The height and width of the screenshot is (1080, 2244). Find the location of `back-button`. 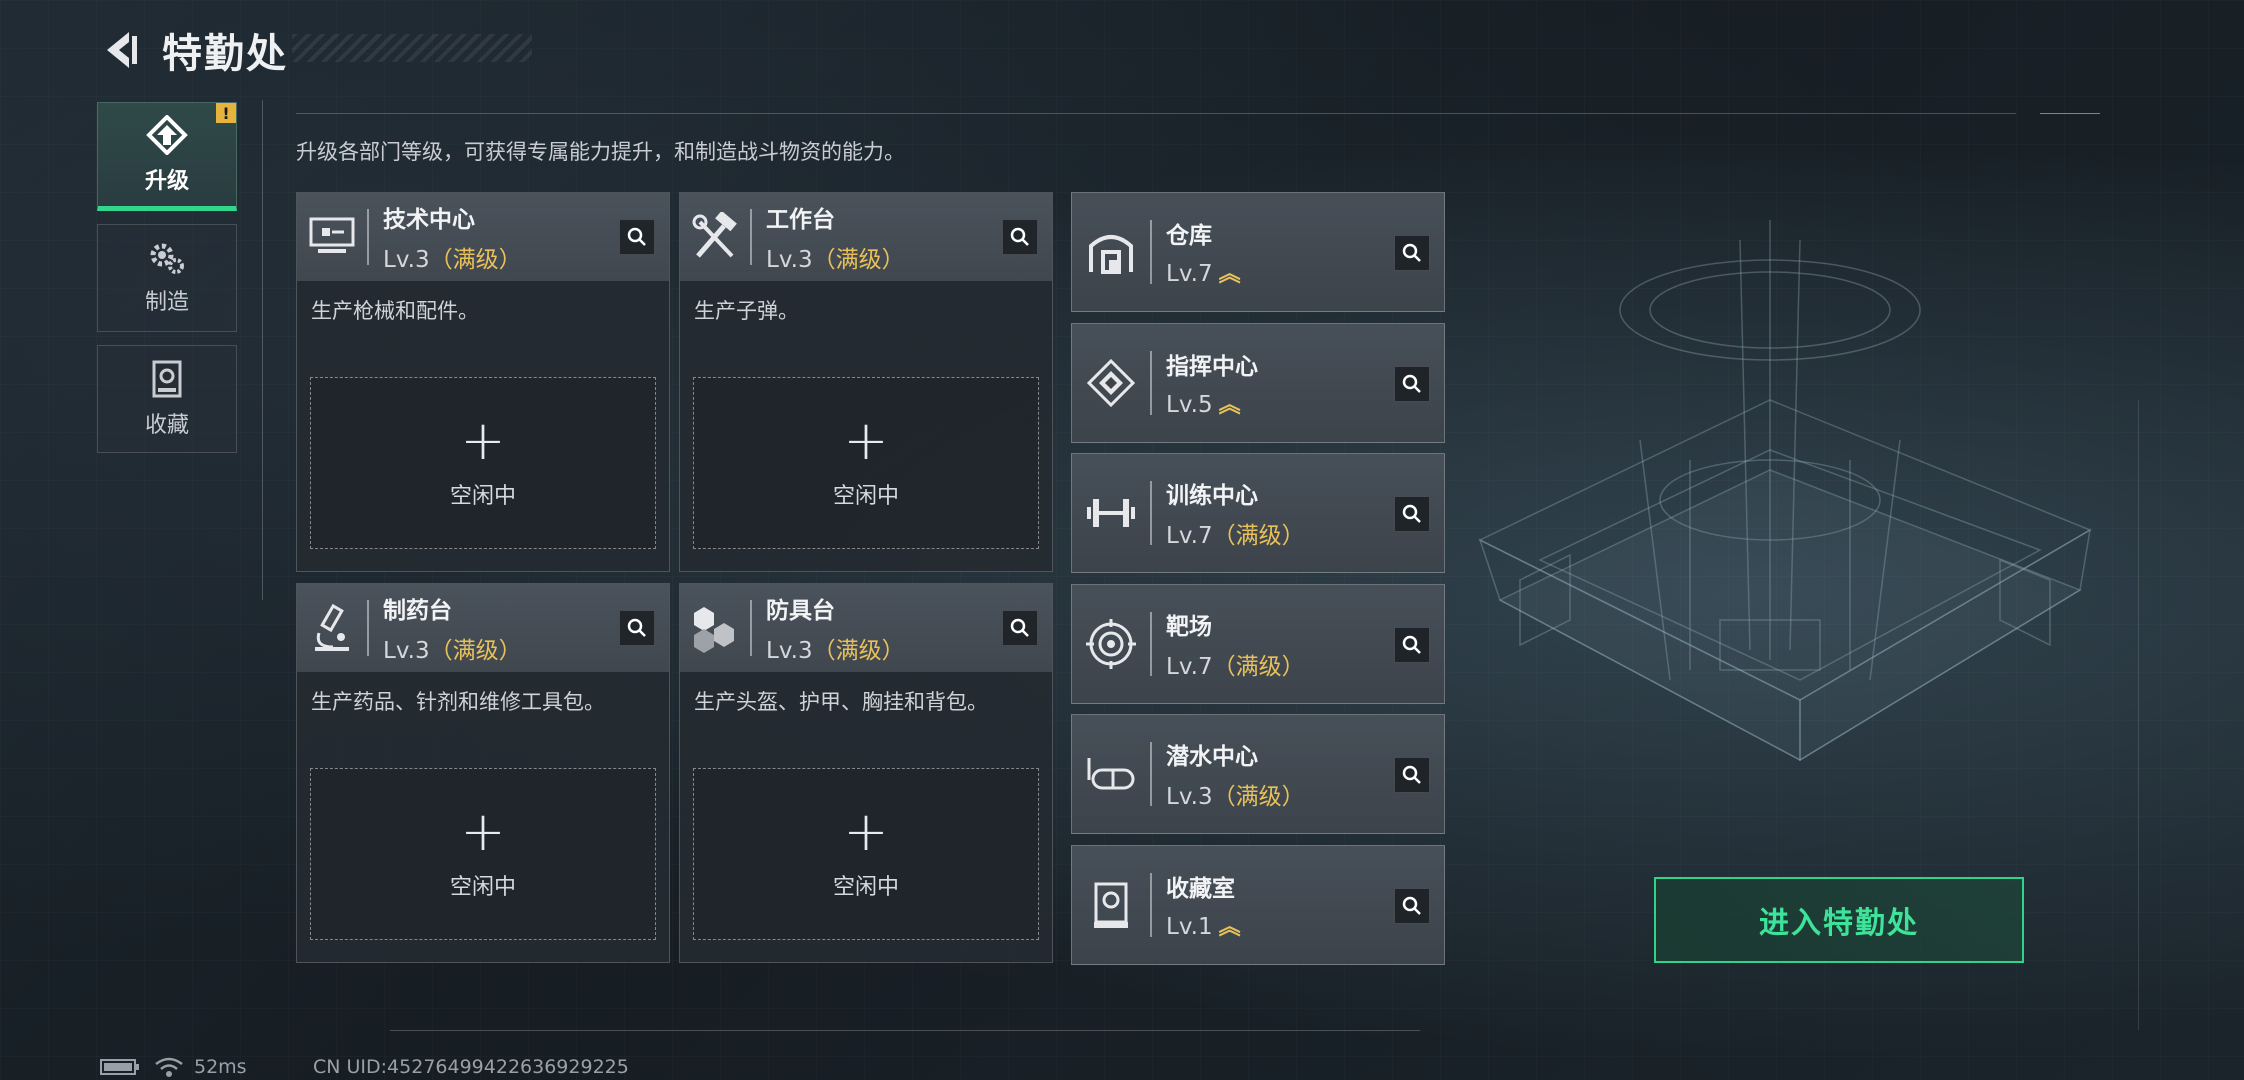

back-button is located at coordinates (121, 50).